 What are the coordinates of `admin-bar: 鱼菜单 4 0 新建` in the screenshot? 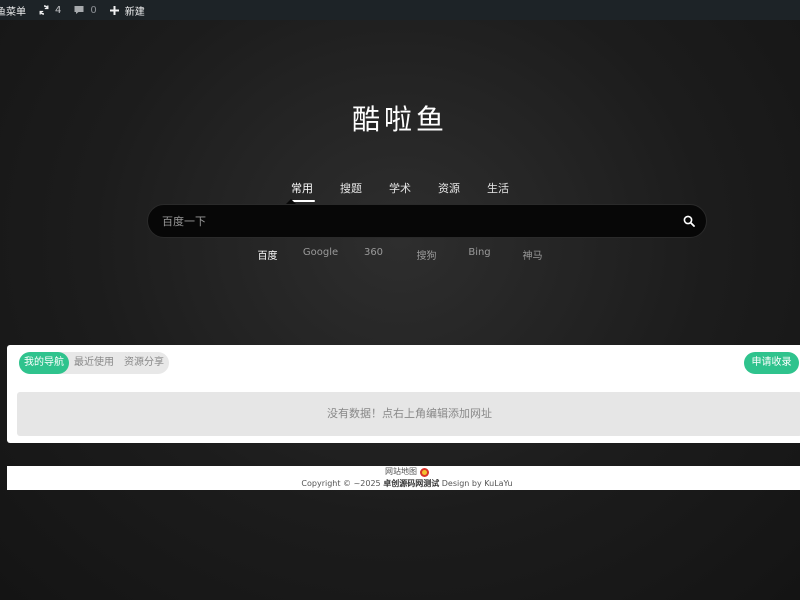 It's located at (400, 10).